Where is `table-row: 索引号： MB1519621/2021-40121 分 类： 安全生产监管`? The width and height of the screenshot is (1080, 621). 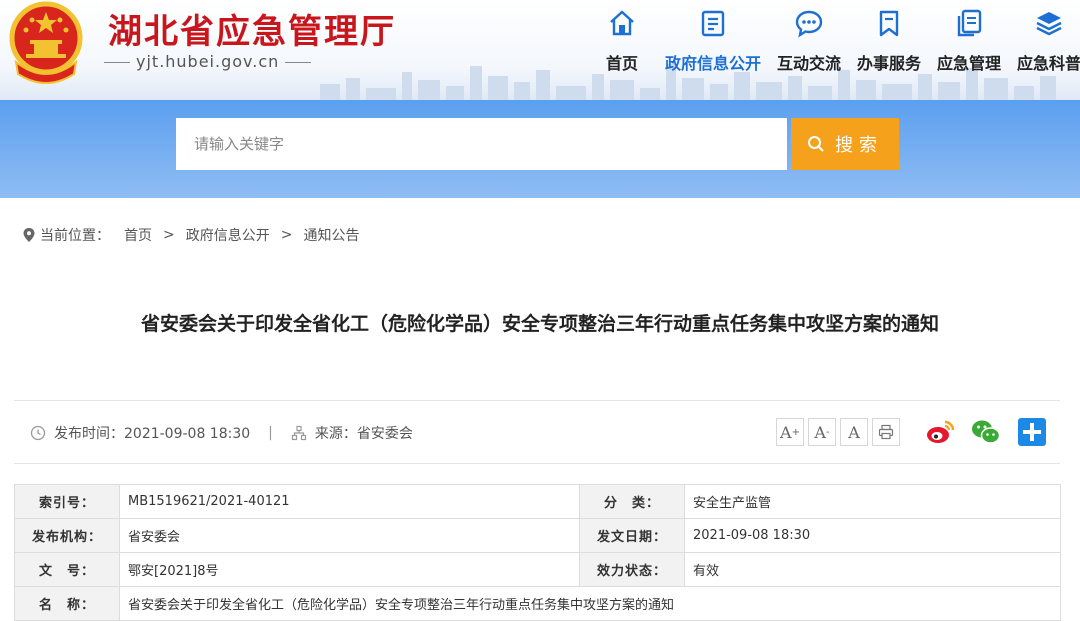 table-row: 索引号： MB1519621/2021-40121 分 类： 安全生产监管 is located at coordinates (537, 501).